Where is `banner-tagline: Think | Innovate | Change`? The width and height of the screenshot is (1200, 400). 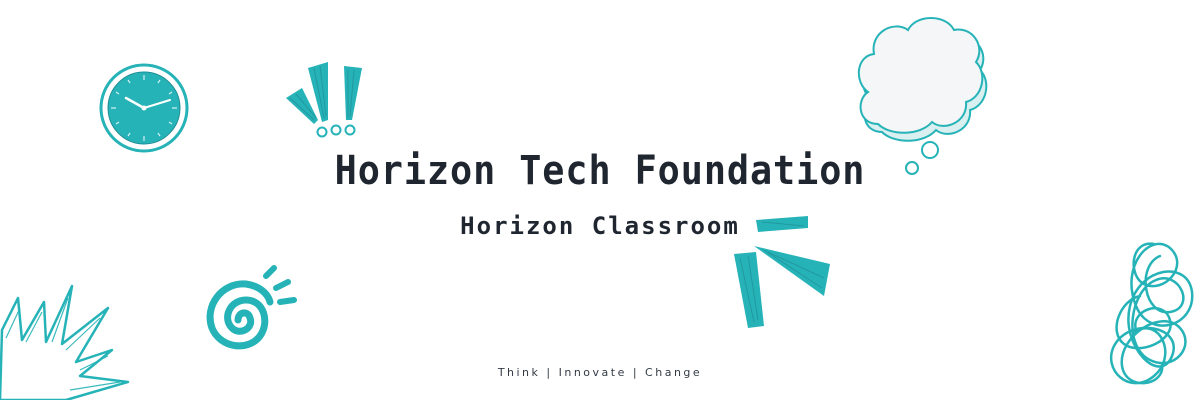
banner-tagline: Think | Innovate | Change is located at coordinates (600, 372).